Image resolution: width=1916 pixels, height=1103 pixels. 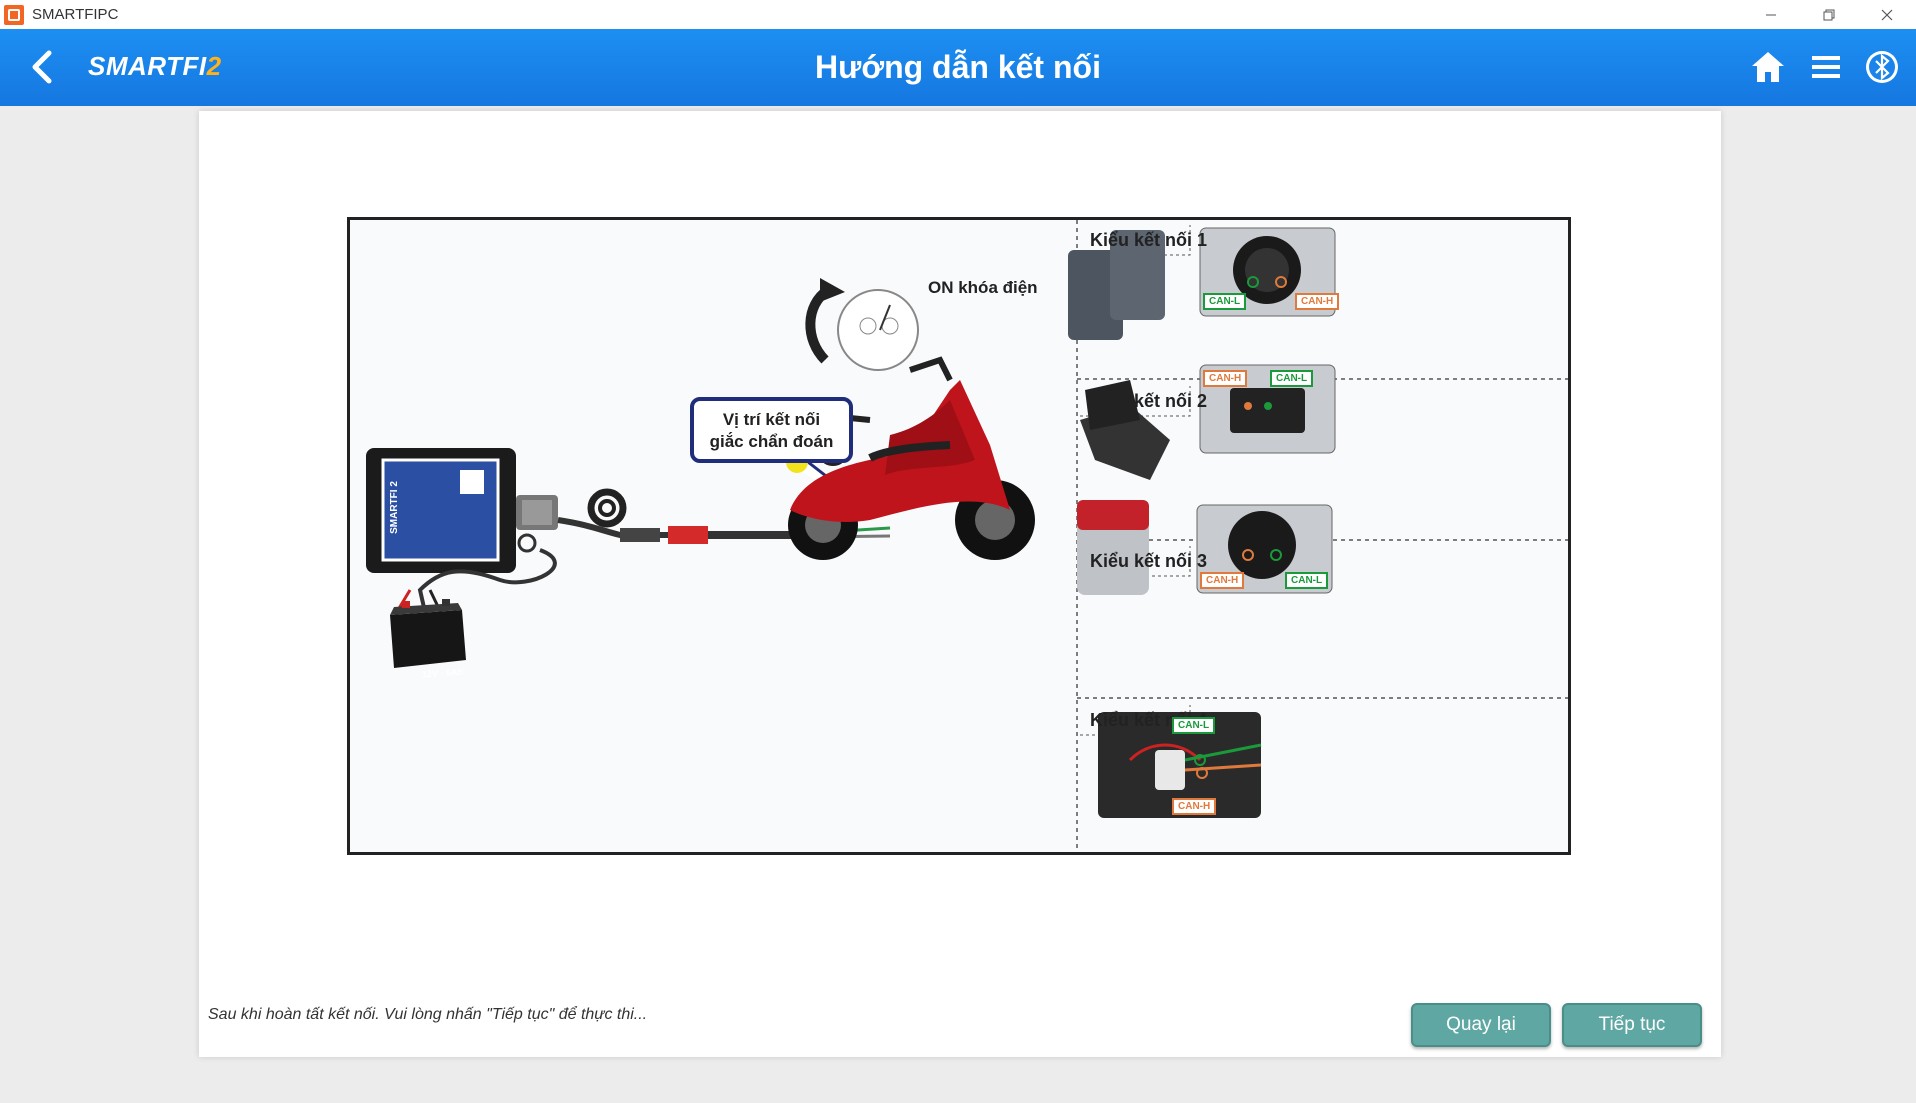 I want to click on menu-button, so click(x=1826, y=67).